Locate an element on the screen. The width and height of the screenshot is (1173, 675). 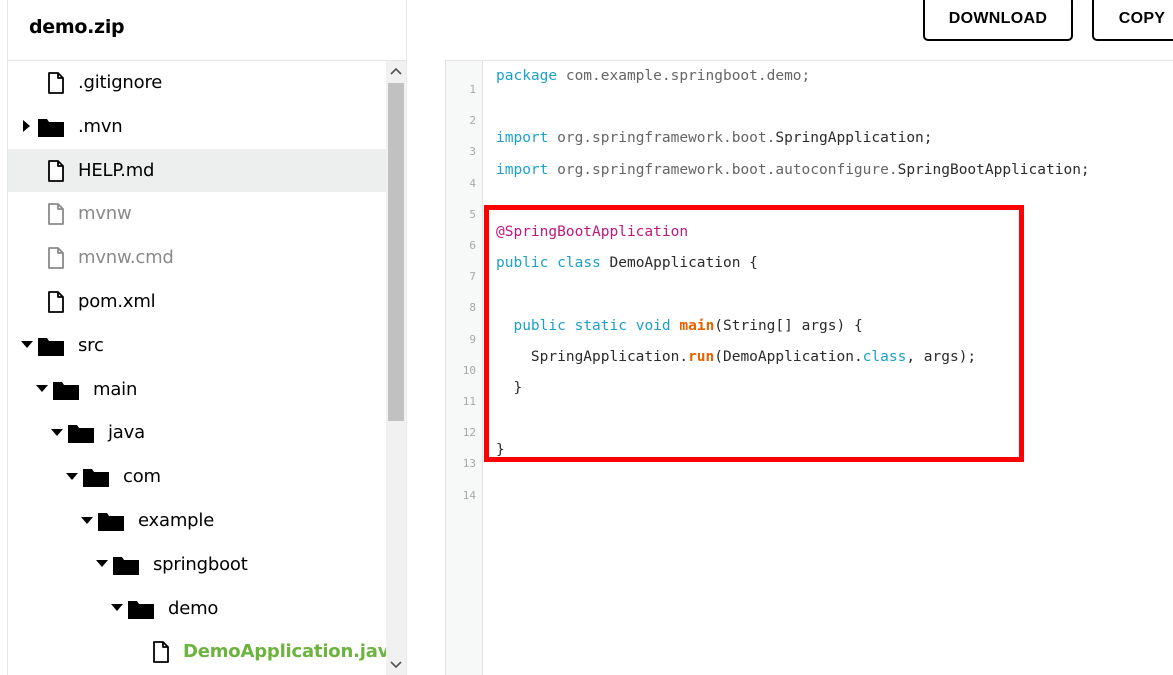
code-line: public class DemoApplication { is located at coordinates (627, 263).